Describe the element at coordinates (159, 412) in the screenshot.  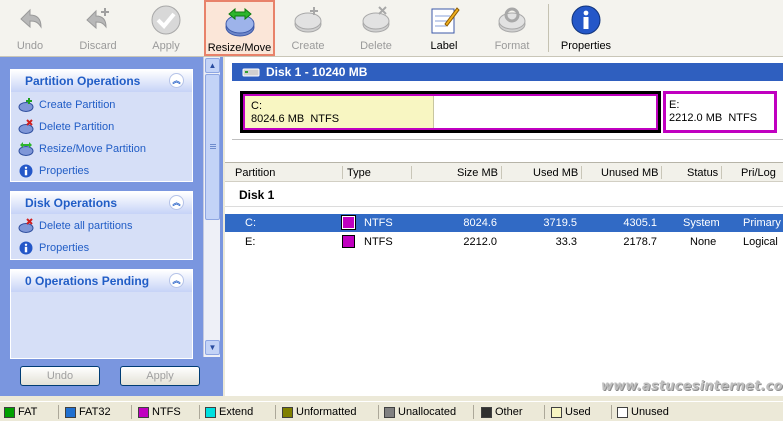
I see `legend-ntfs: NTFS` at that location.